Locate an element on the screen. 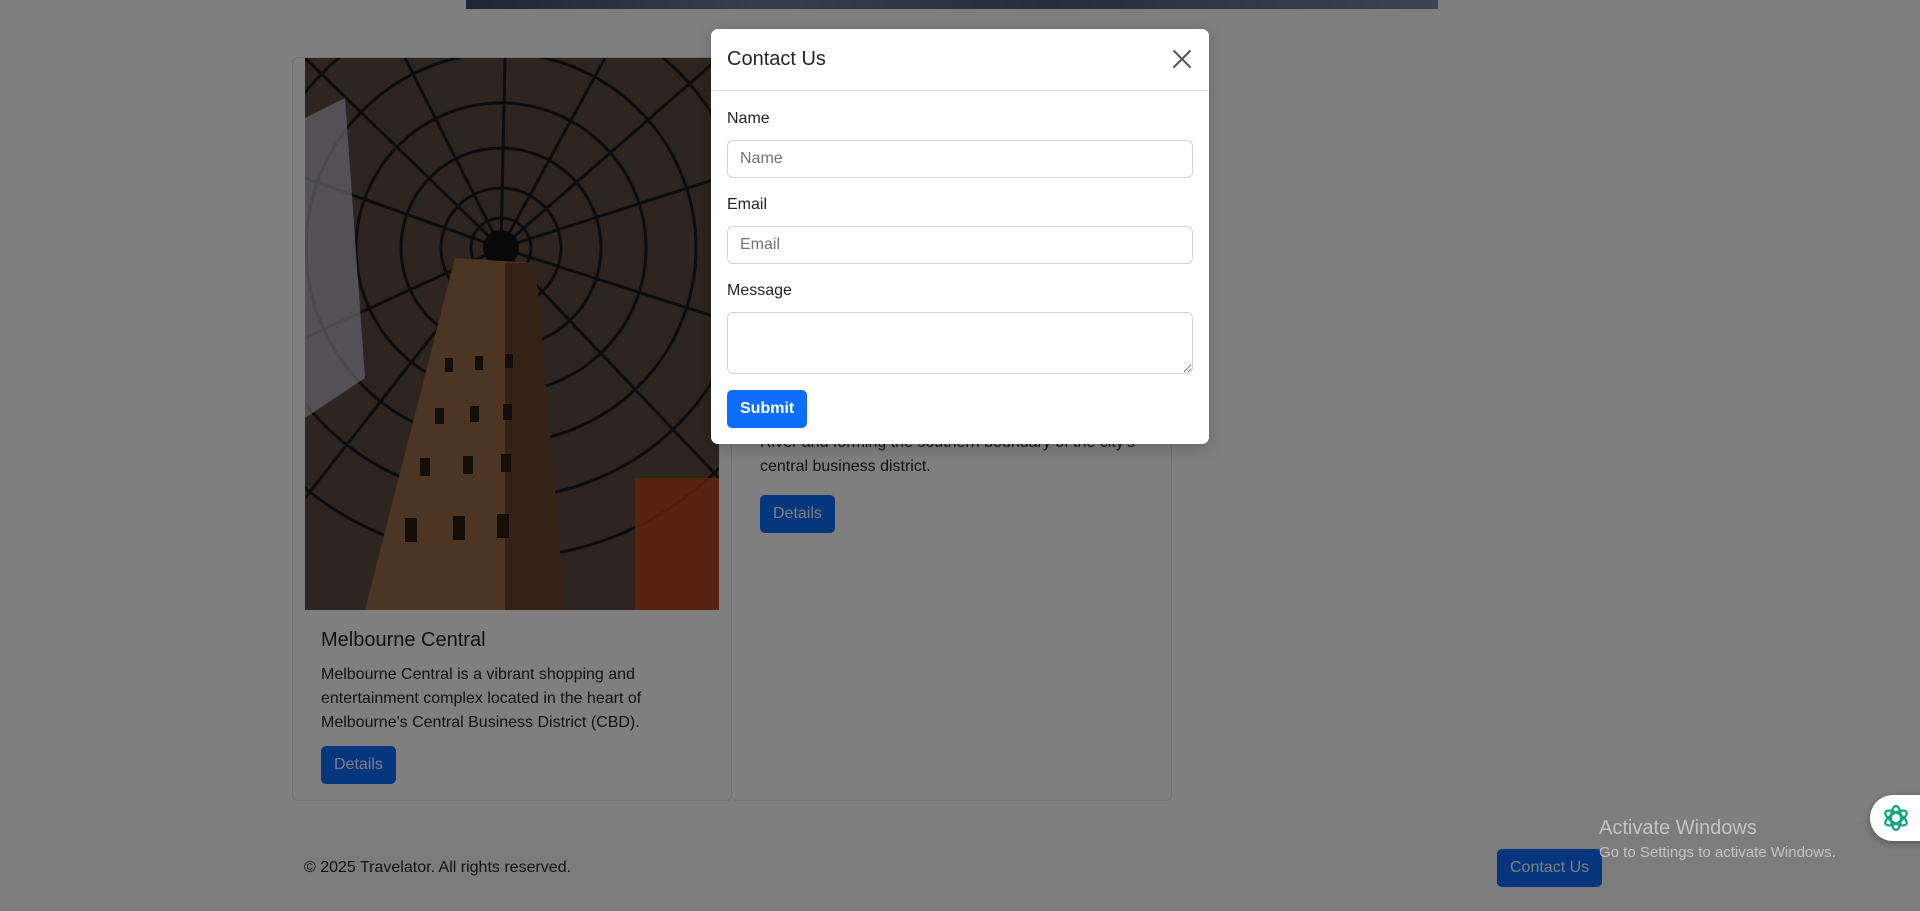 Image resolution: width=1920 pixels, height=911 pixels. email-input is located at coordinates (960, 245).